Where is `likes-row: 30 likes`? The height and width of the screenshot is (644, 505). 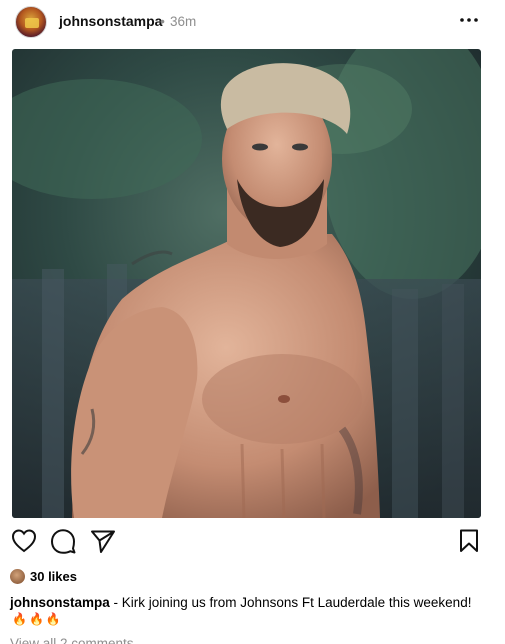
likes-row: 30 likes is located at coordinates (43, 576).